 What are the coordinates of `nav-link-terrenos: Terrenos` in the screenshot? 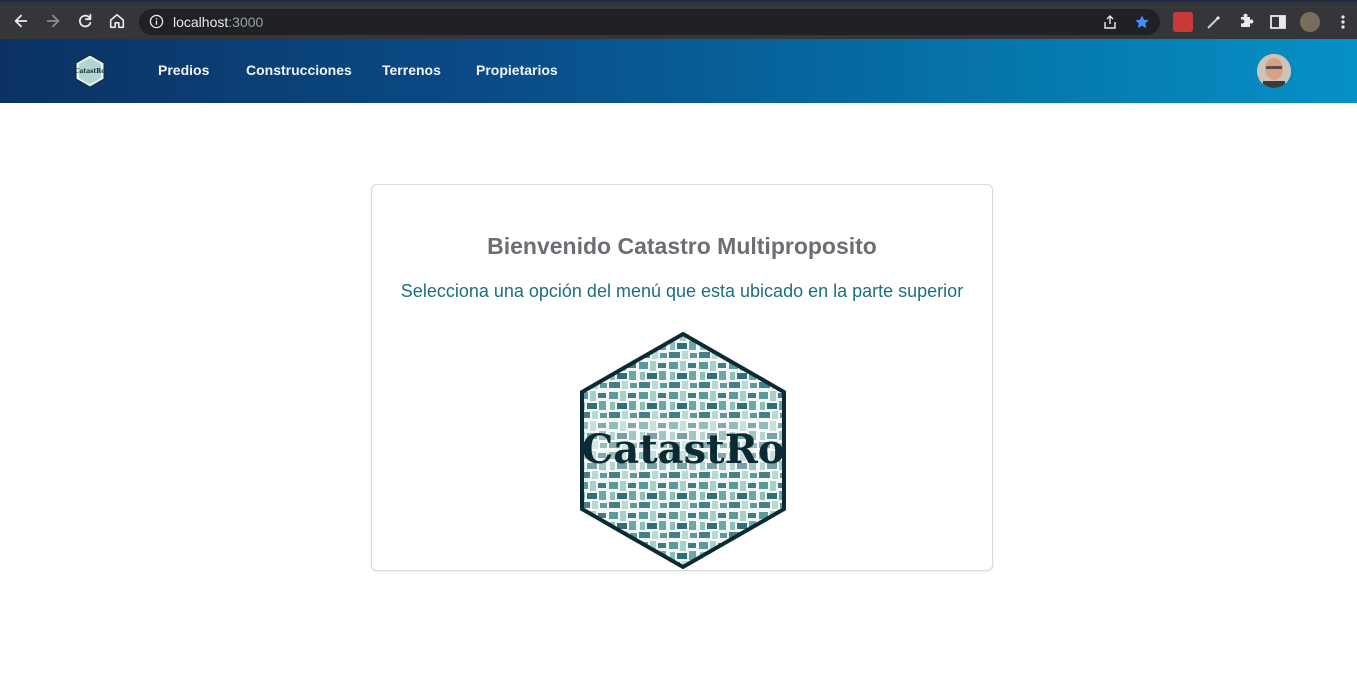 It's located at (411, 70).